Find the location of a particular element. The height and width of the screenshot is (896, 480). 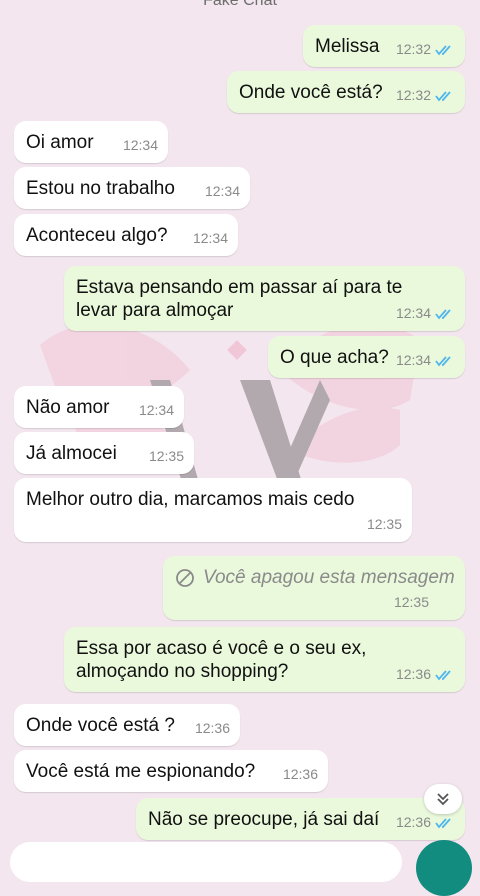

outgoing-message: Não se preocupe, já sai daí 12:36 is located at coordinates (300, 819).